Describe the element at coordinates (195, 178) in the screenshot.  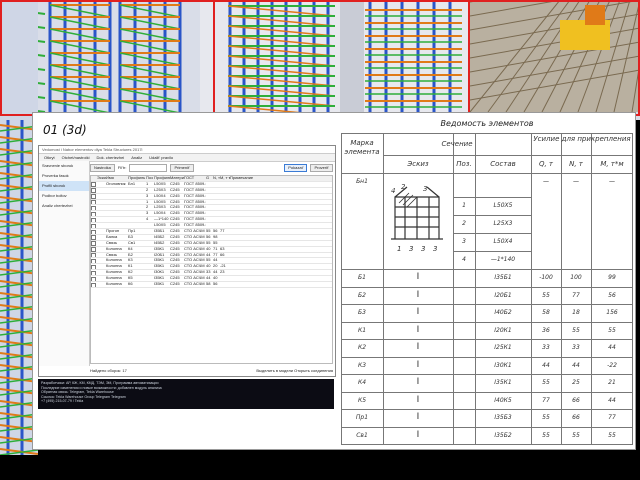
I see `grid-header-cell: ГОСТ` at that location.